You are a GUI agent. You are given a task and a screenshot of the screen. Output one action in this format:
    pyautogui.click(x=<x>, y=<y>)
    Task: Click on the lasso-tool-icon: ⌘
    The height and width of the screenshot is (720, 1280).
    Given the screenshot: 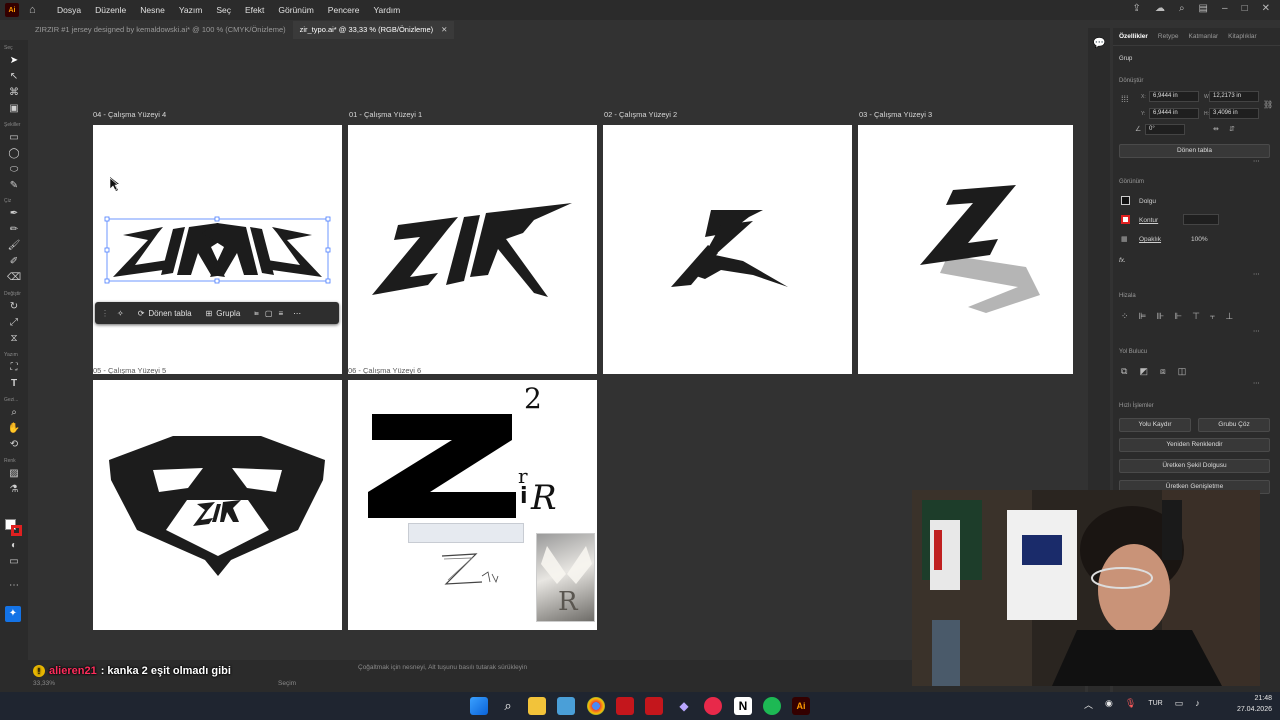 What is the action you would take?
    pyautogui.click(x=14, y=93)
    